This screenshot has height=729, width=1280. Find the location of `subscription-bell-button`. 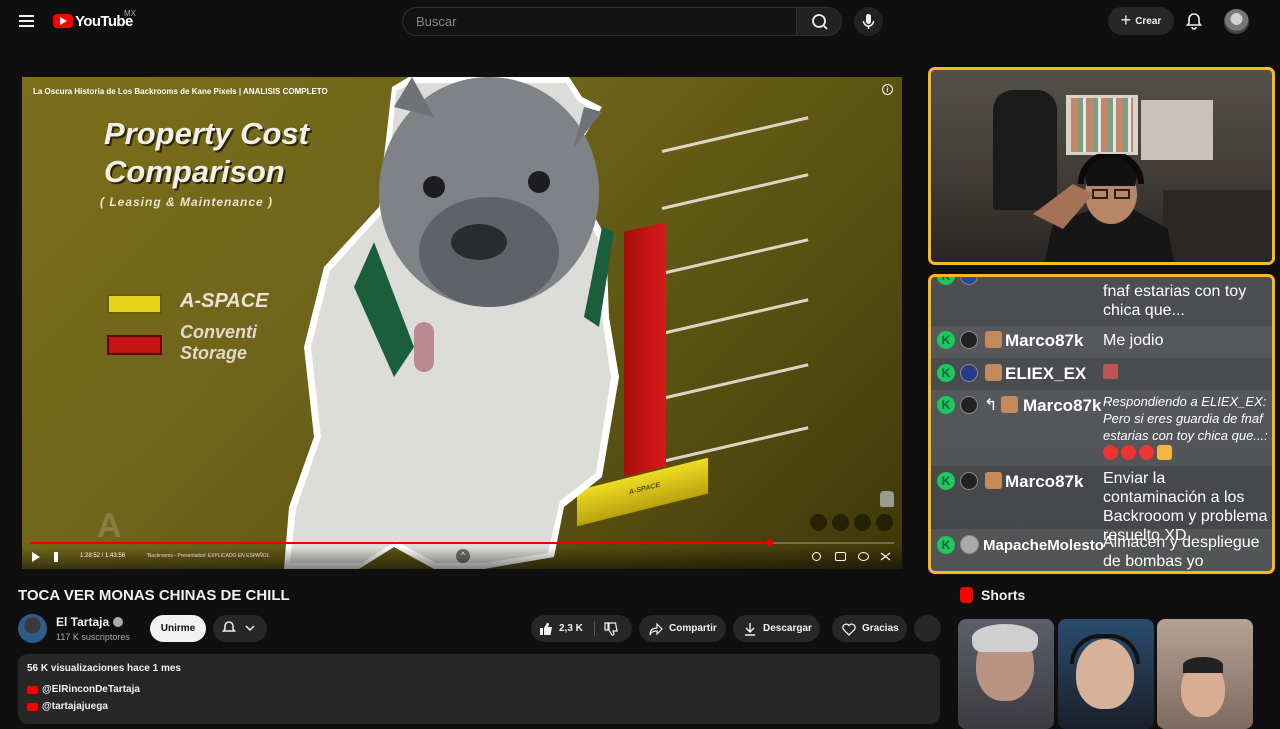

subscription-bell-button is located at coordinates (240, 628).